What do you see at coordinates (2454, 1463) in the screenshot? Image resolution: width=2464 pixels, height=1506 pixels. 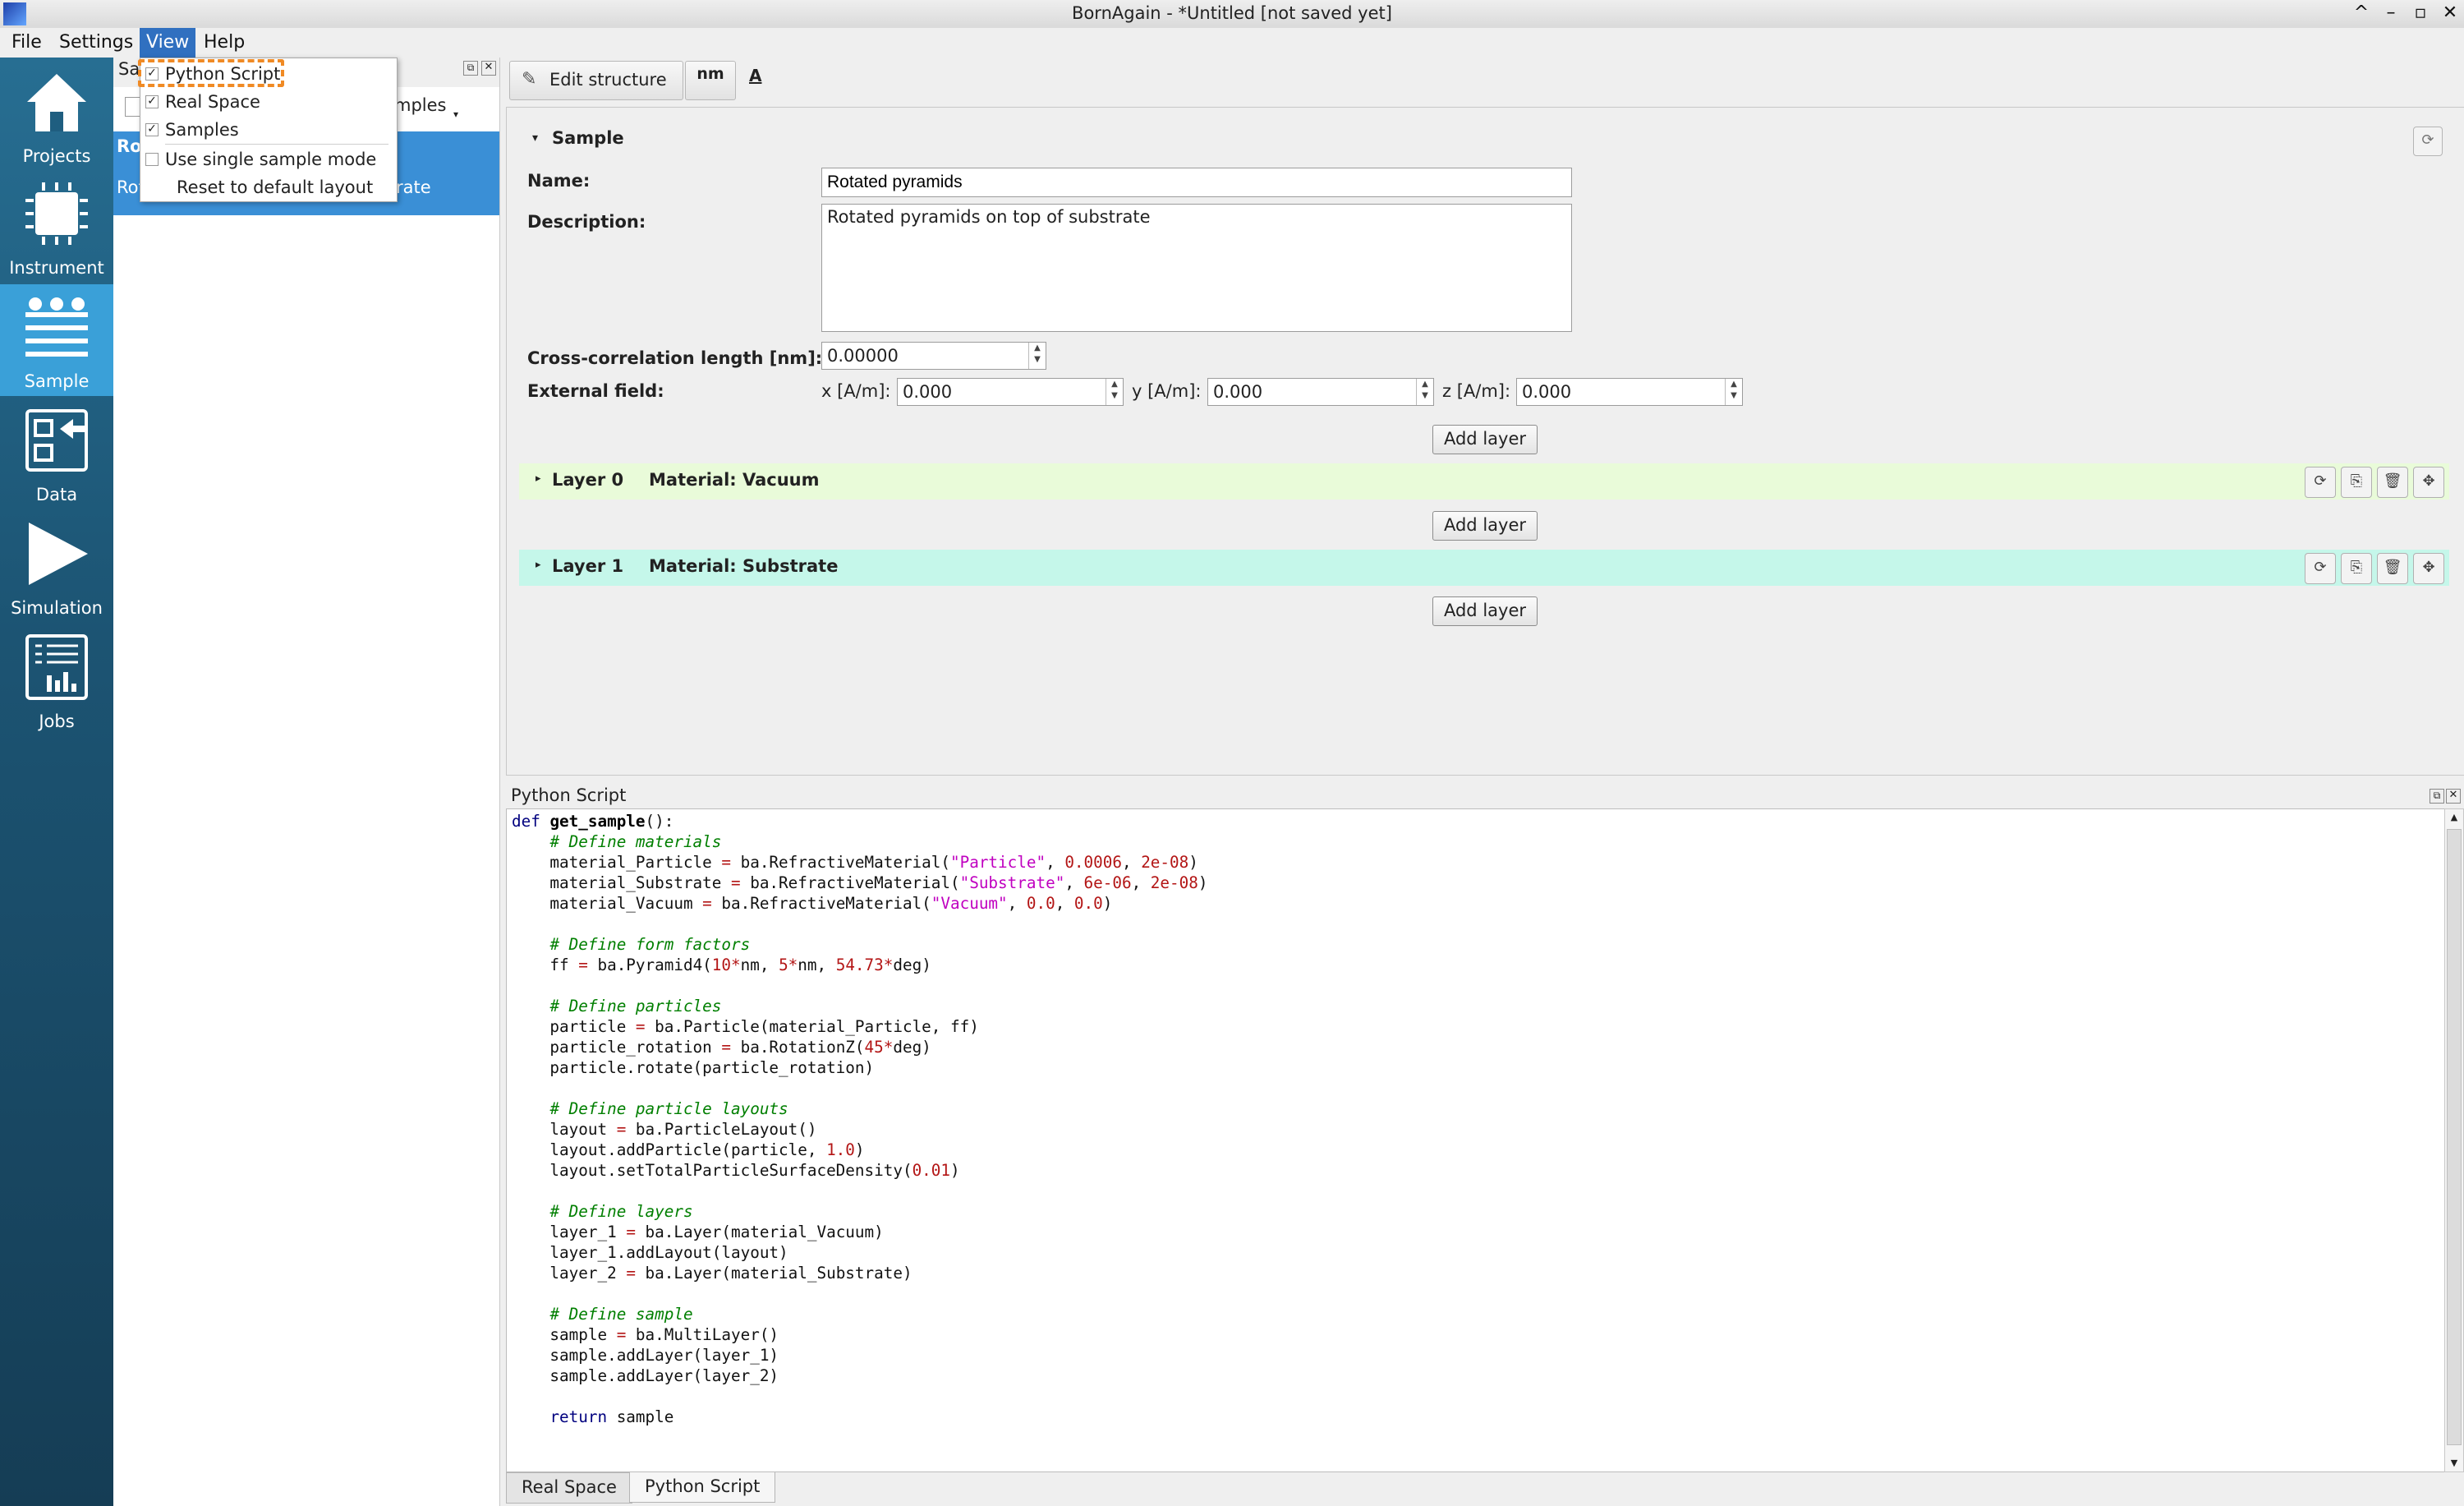 I see `scroll-down-icon: ▼` at bounding box center [2454, 1463].